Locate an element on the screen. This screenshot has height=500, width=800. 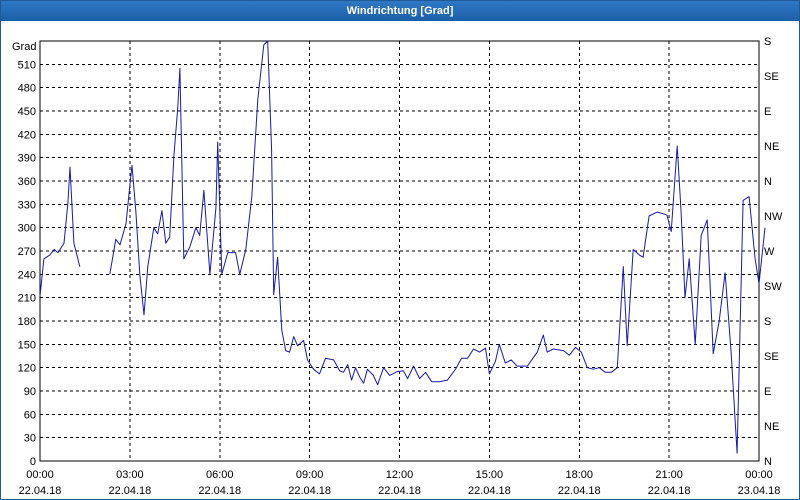
y-tick-label: 270 is located at coordinates (27, 252).